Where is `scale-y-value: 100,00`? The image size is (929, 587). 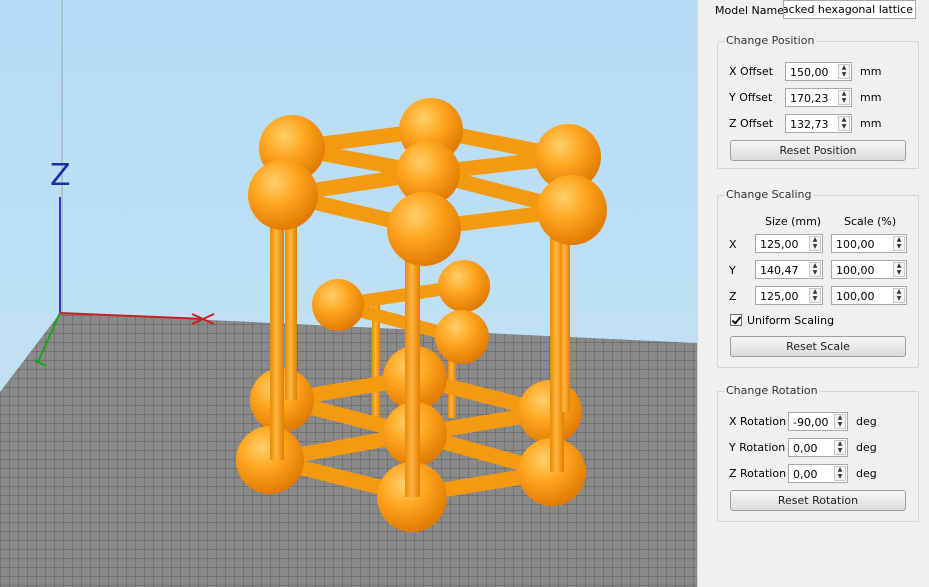 scale-y-value: 100,00 is located at coordinates (855, 270).